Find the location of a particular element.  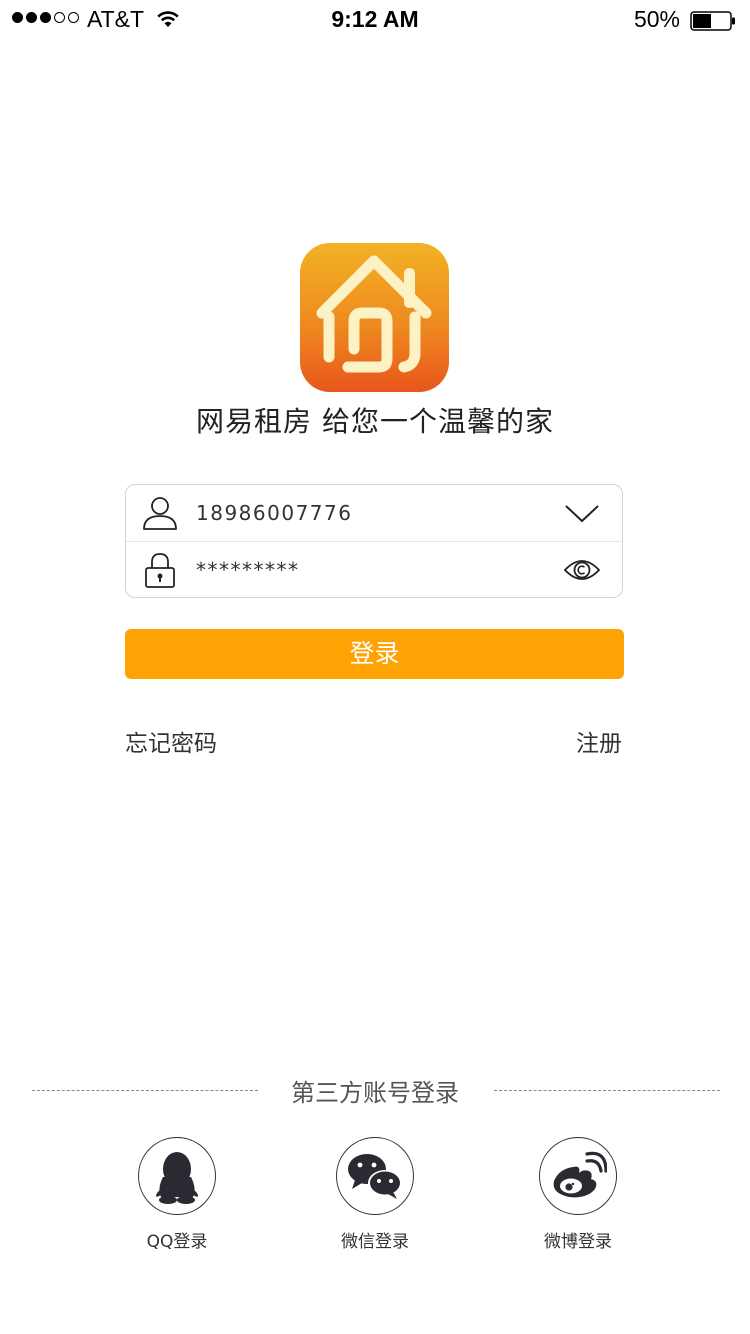

app-logo is located at coordinates (374, 317).